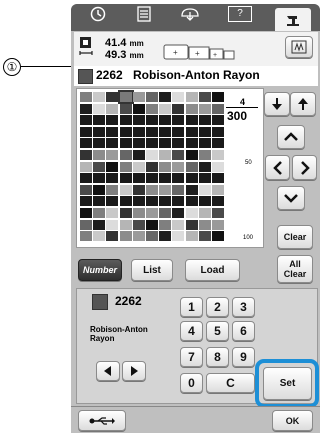  I want to click on list-mode-button: List, so click(152, 270).